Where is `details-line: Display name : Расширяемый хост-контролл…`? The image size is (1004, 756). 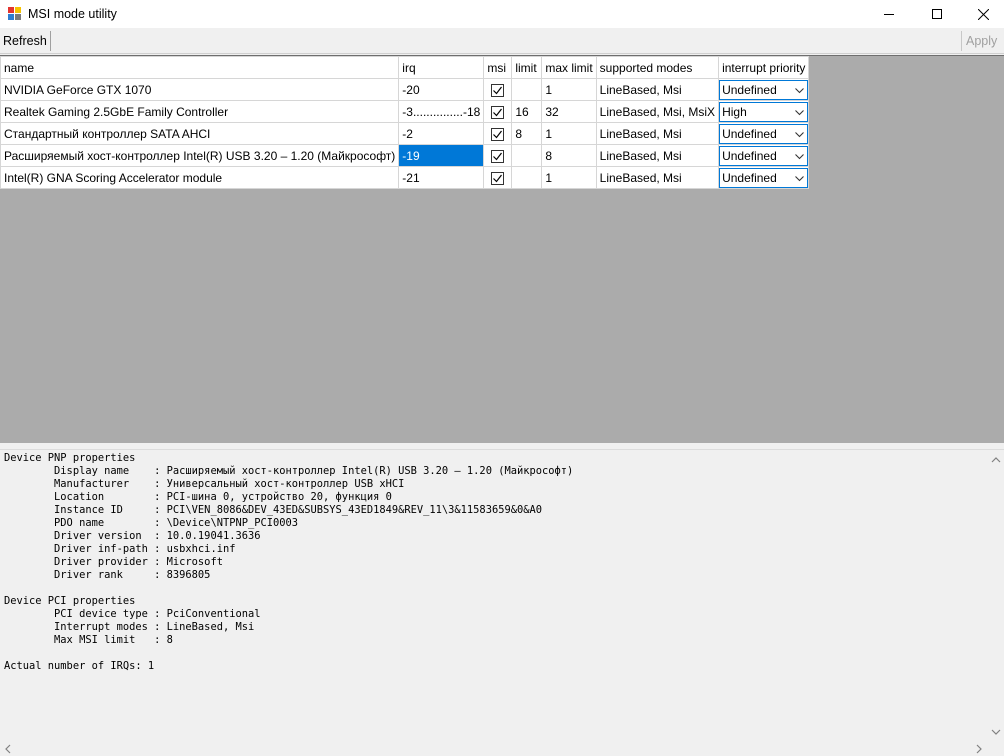 details-line: Display name : Расширяемый хост-контролл… is located at coordinates (289, 471).